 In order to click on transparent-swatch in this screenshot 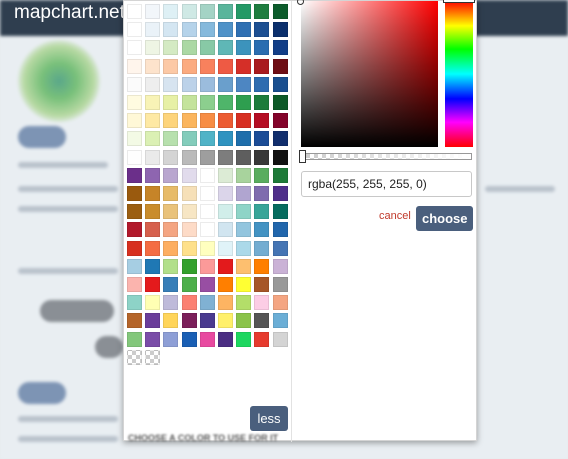, I will do `click(134, 357)`.